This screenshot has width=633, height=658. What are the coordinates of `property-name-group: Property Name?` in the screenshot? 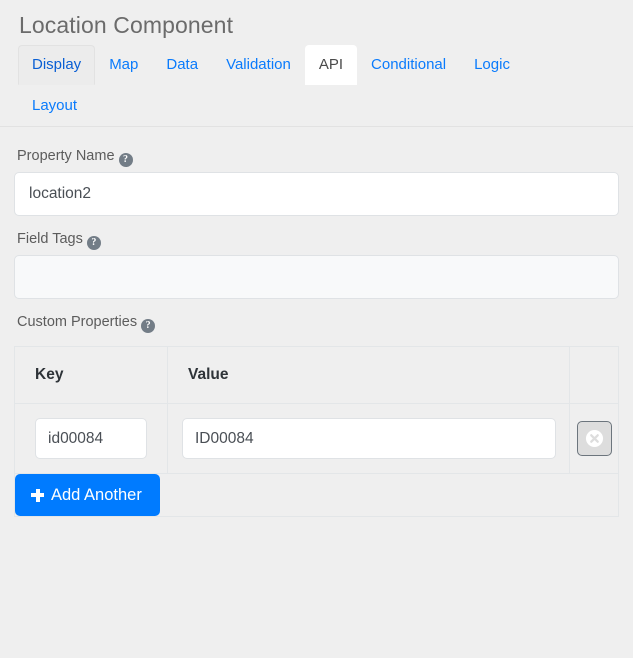 It's located at (316, 174).